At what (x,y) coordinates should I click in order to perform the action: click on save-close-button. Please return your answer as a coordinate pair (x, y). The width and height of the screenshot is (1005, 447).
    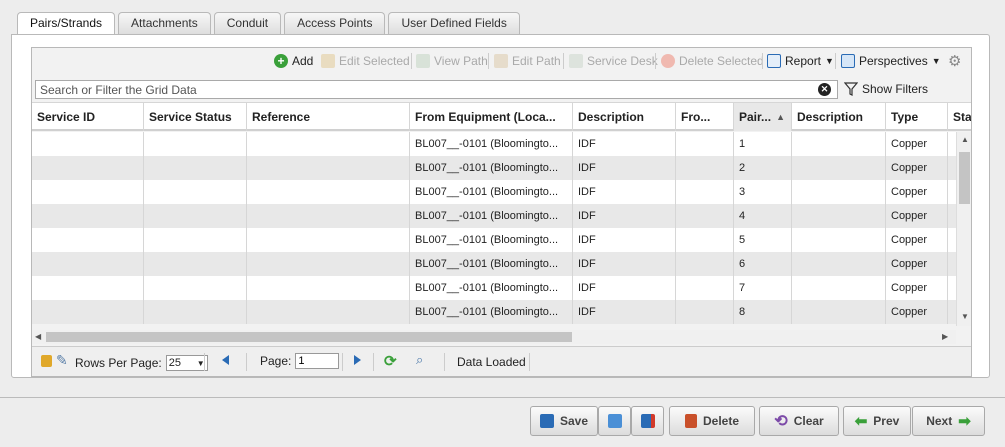
    Looking at the image, I should click on (647, 421).